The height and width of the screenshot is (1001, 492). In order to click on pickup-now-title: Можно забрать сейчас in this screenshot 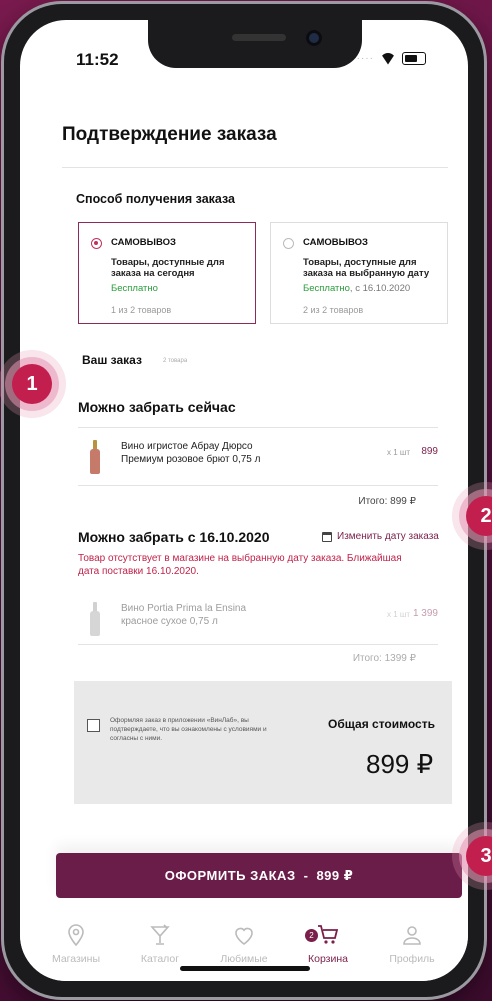, I will do `click(157, 407)`.